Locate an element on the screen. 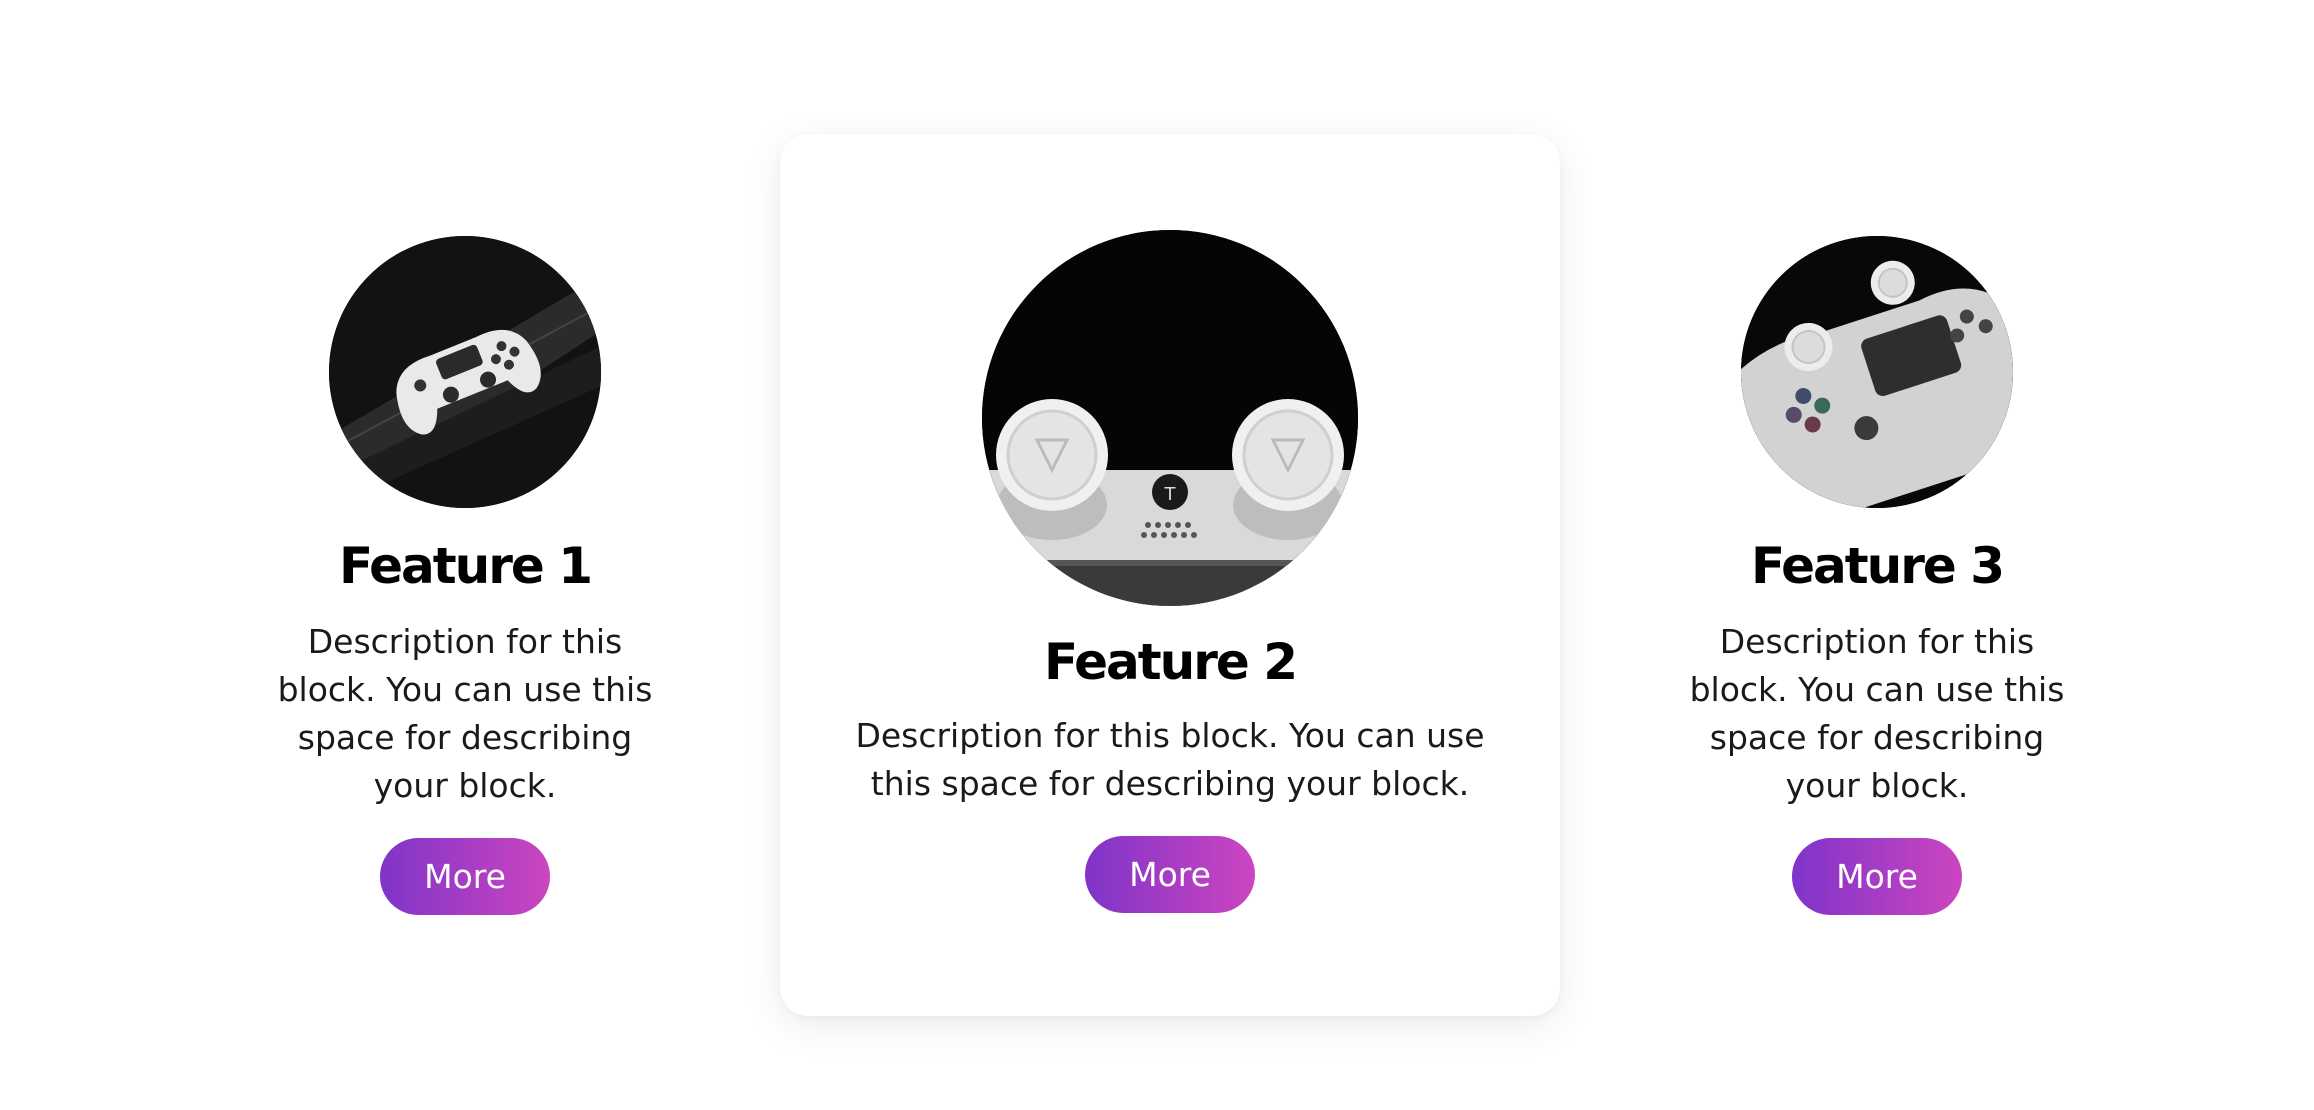 This screenshot has height=1110, width=2314. gamepad-thumbsticks-photo-icon: T is located at coordinates (1170, 418).